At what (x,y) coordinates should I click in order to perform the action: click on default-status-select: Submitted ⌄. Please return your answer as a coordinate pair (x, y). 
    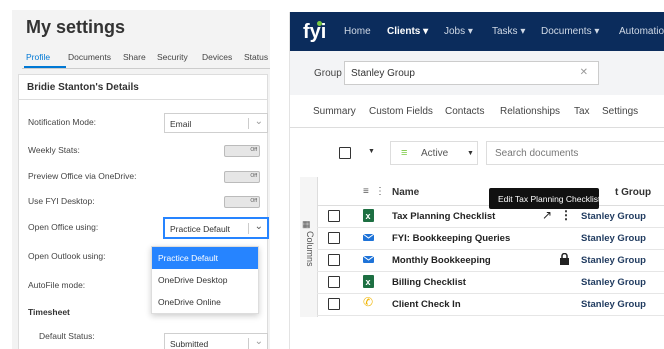
    Looking at the image, I should click on (216, 341).